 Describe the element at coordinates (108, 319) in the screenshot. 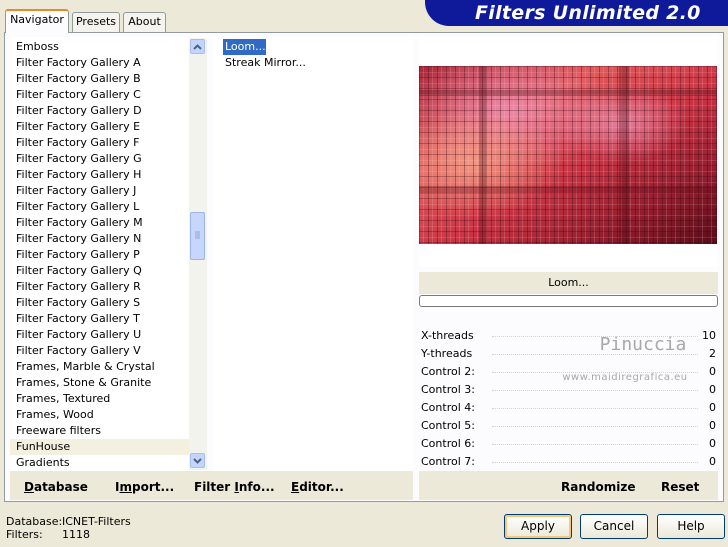

I see `category-item: Filter Factory Gallery T` at that location.